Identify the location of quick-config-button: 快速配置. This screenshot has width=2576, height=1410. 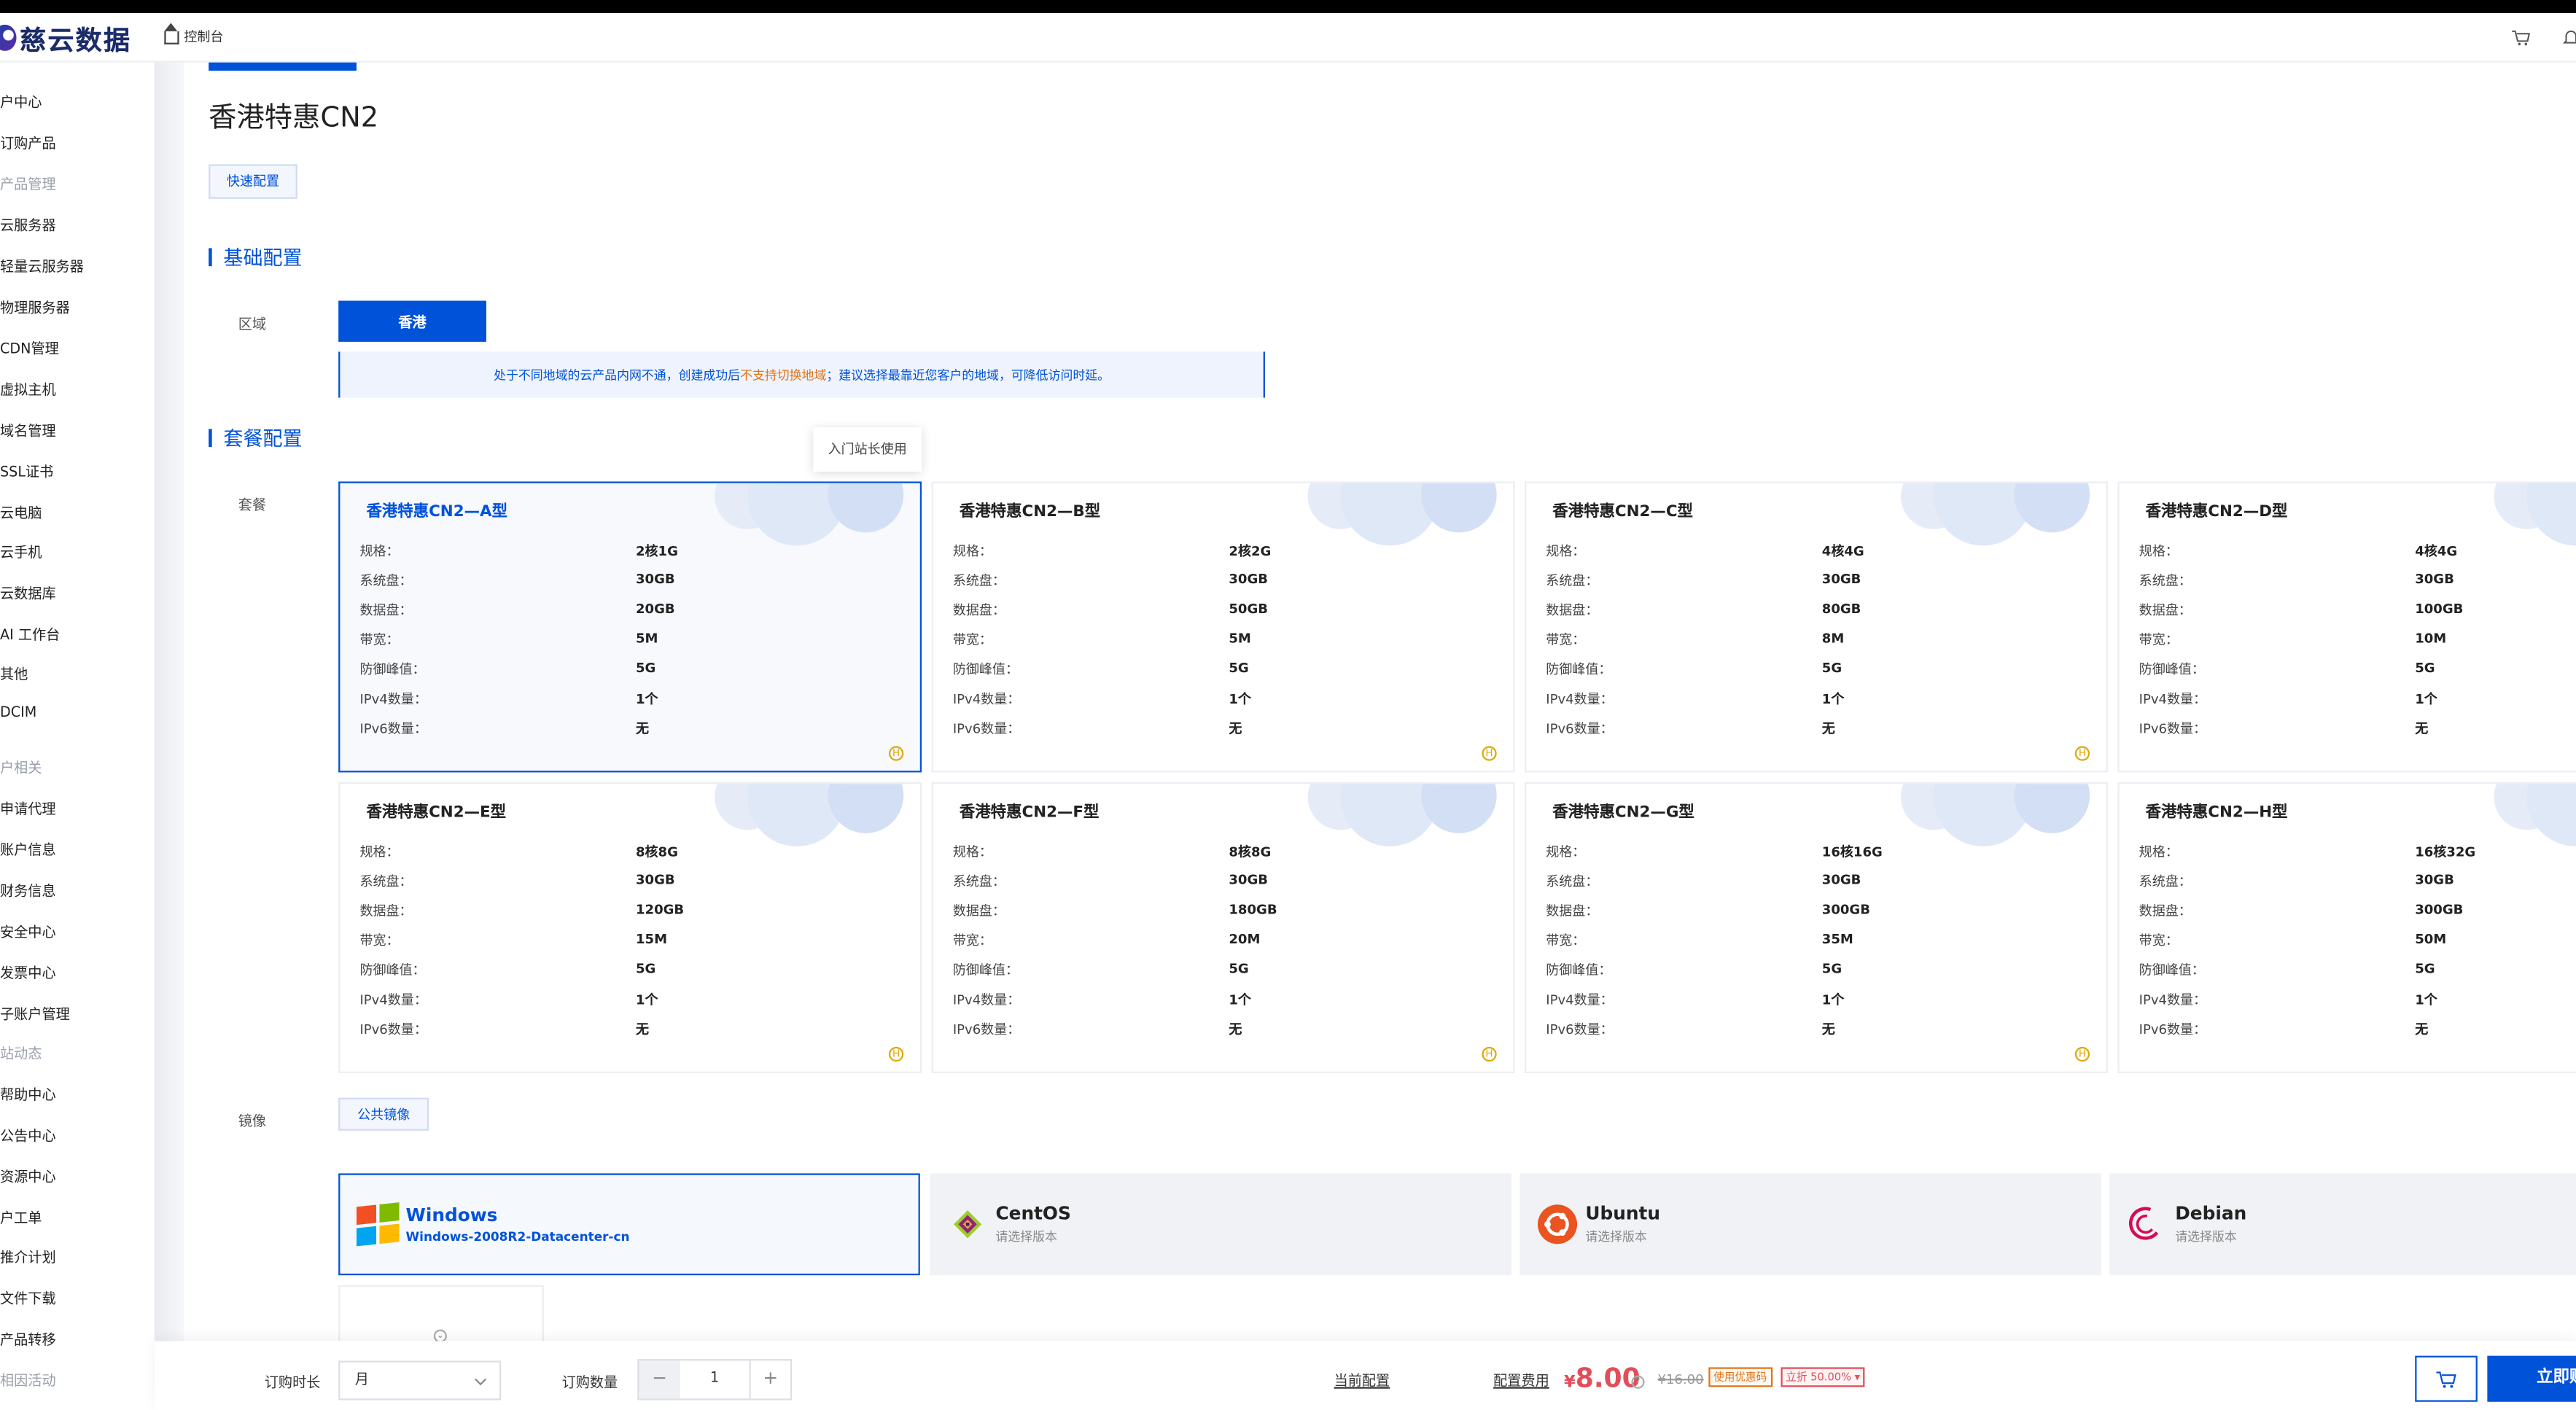
(253, 181).